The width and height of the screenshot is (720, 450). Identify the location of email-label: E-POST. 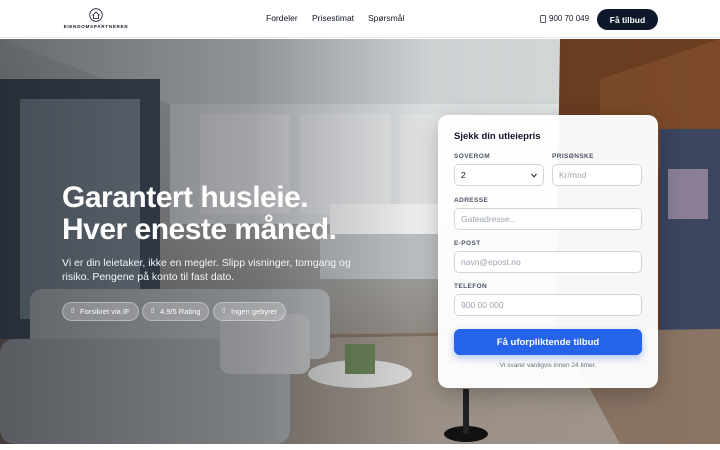
(467, 243).